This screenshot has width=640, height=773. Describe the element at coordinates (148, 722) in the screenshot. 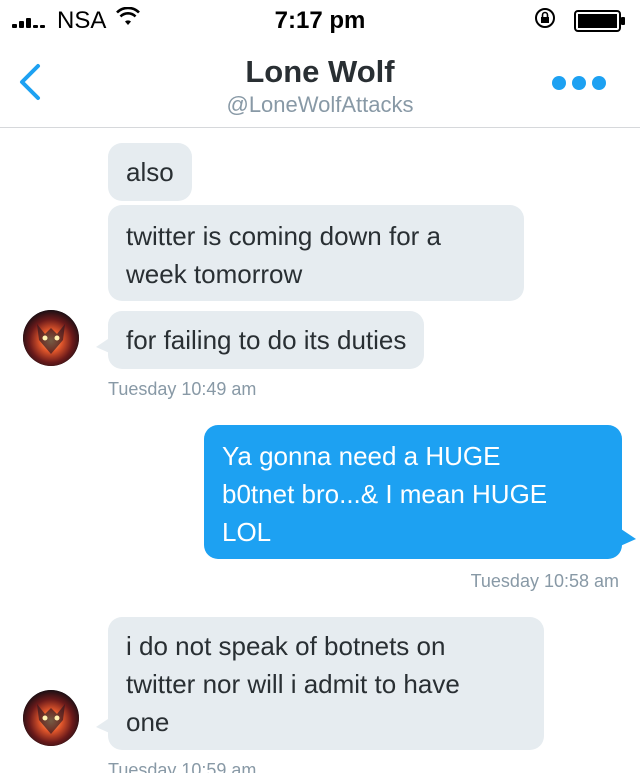

I see `message-line: one` at that location.